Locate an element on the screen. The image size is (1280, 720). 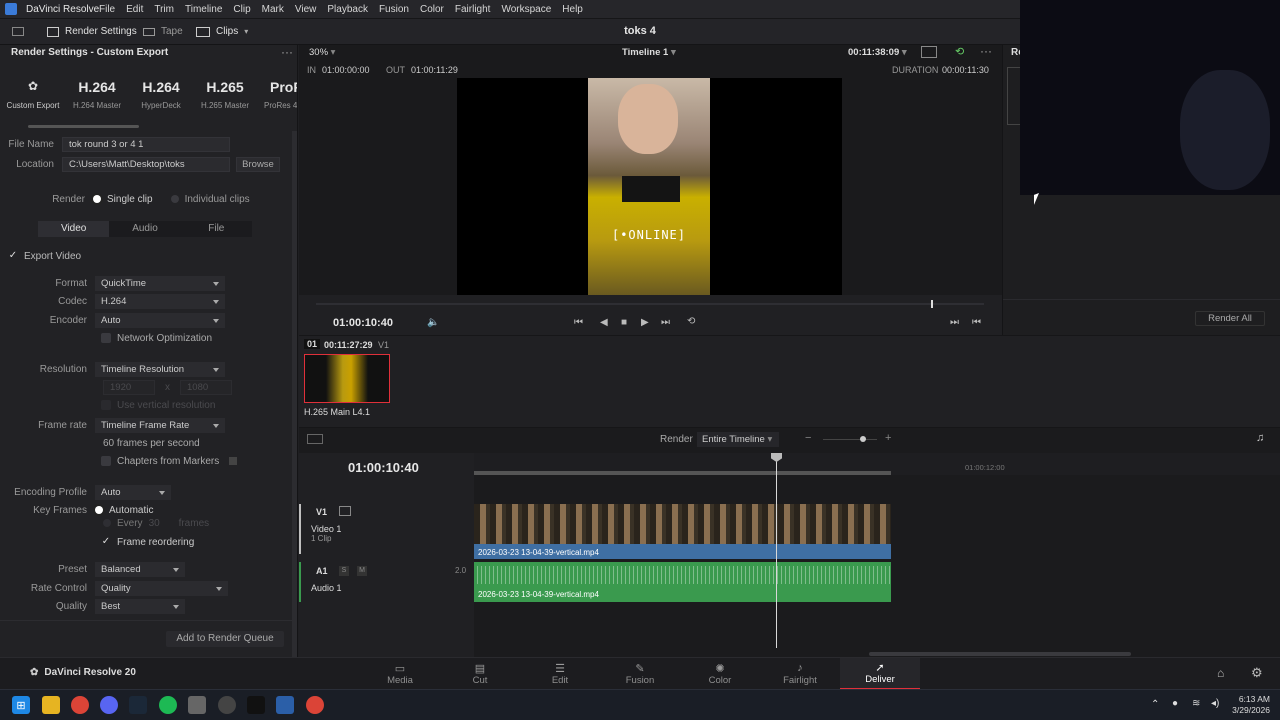
kf-automatic-radio is located at coordinates (99, 510).